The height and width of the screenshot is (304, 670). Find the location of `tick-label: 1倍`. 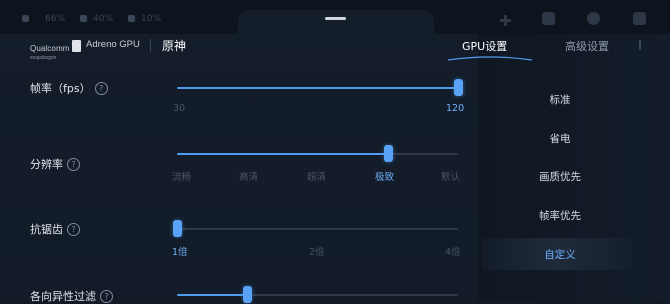

tick-label: 1倍 is located at coordinates (180, 252).